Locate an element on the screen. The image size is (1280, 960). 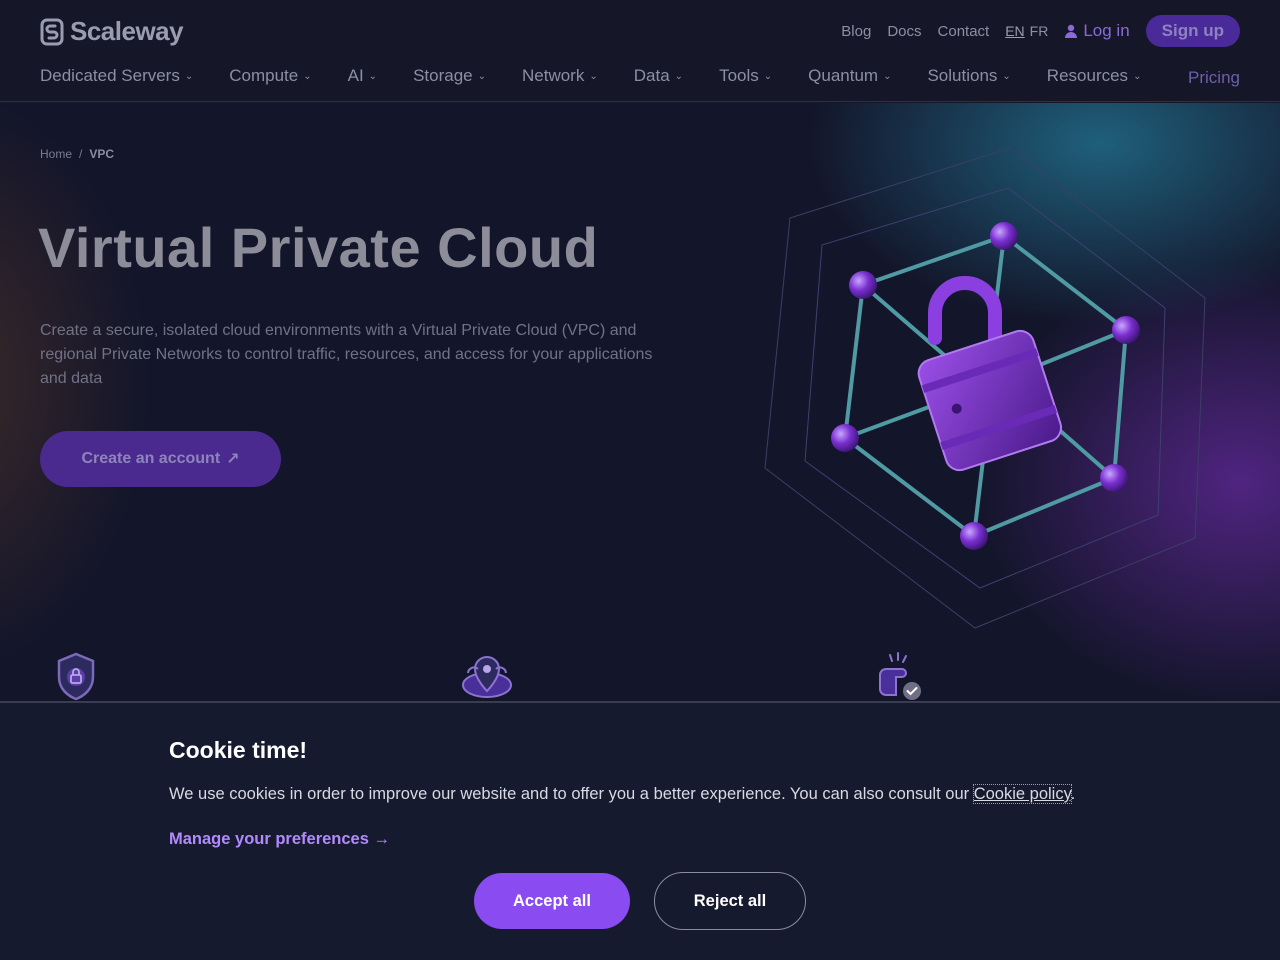
nav-label: Quantum is located at coordinates (843, 75).